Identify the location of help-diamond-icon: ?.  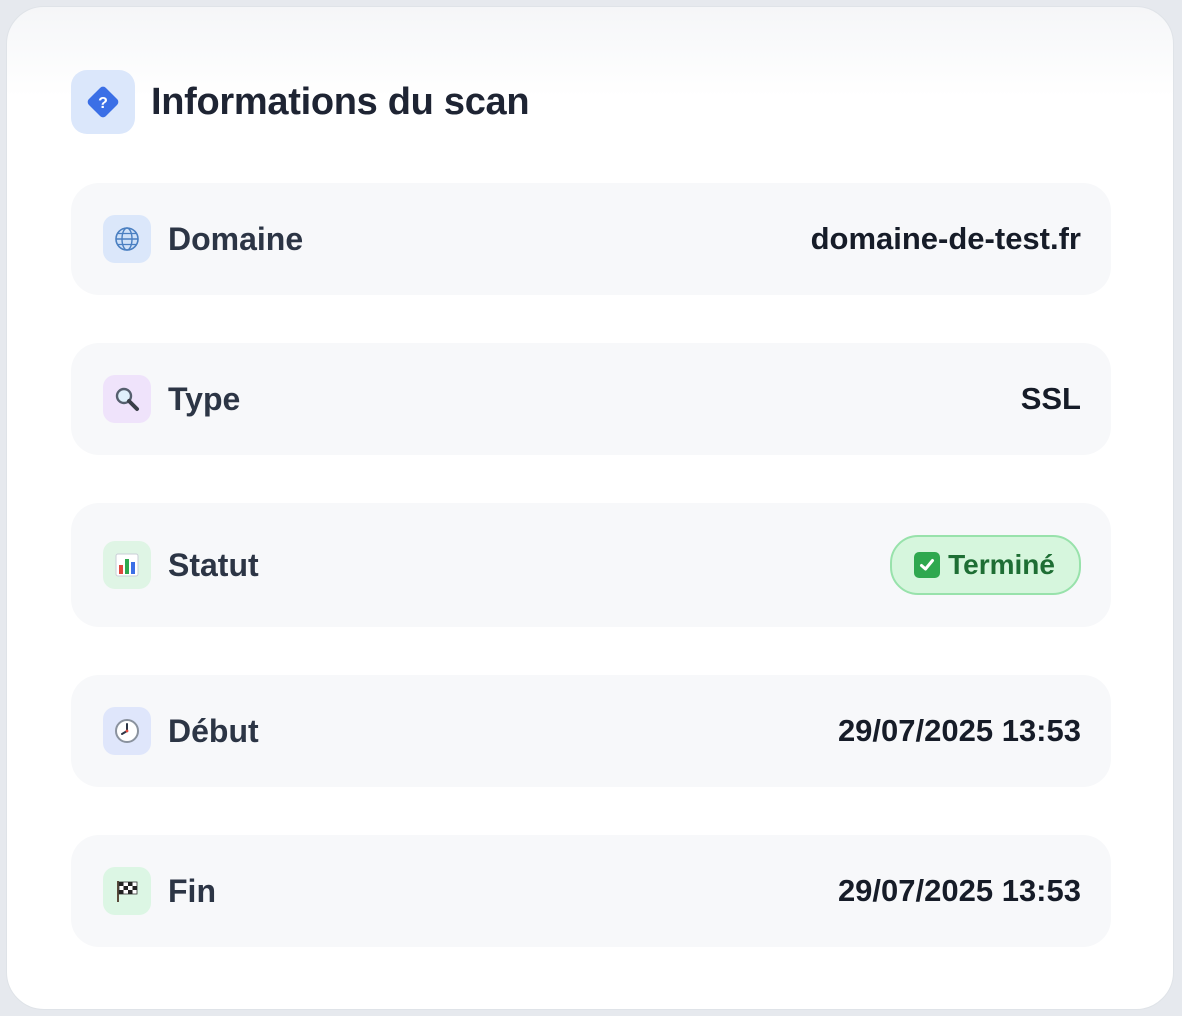
(103, 102).